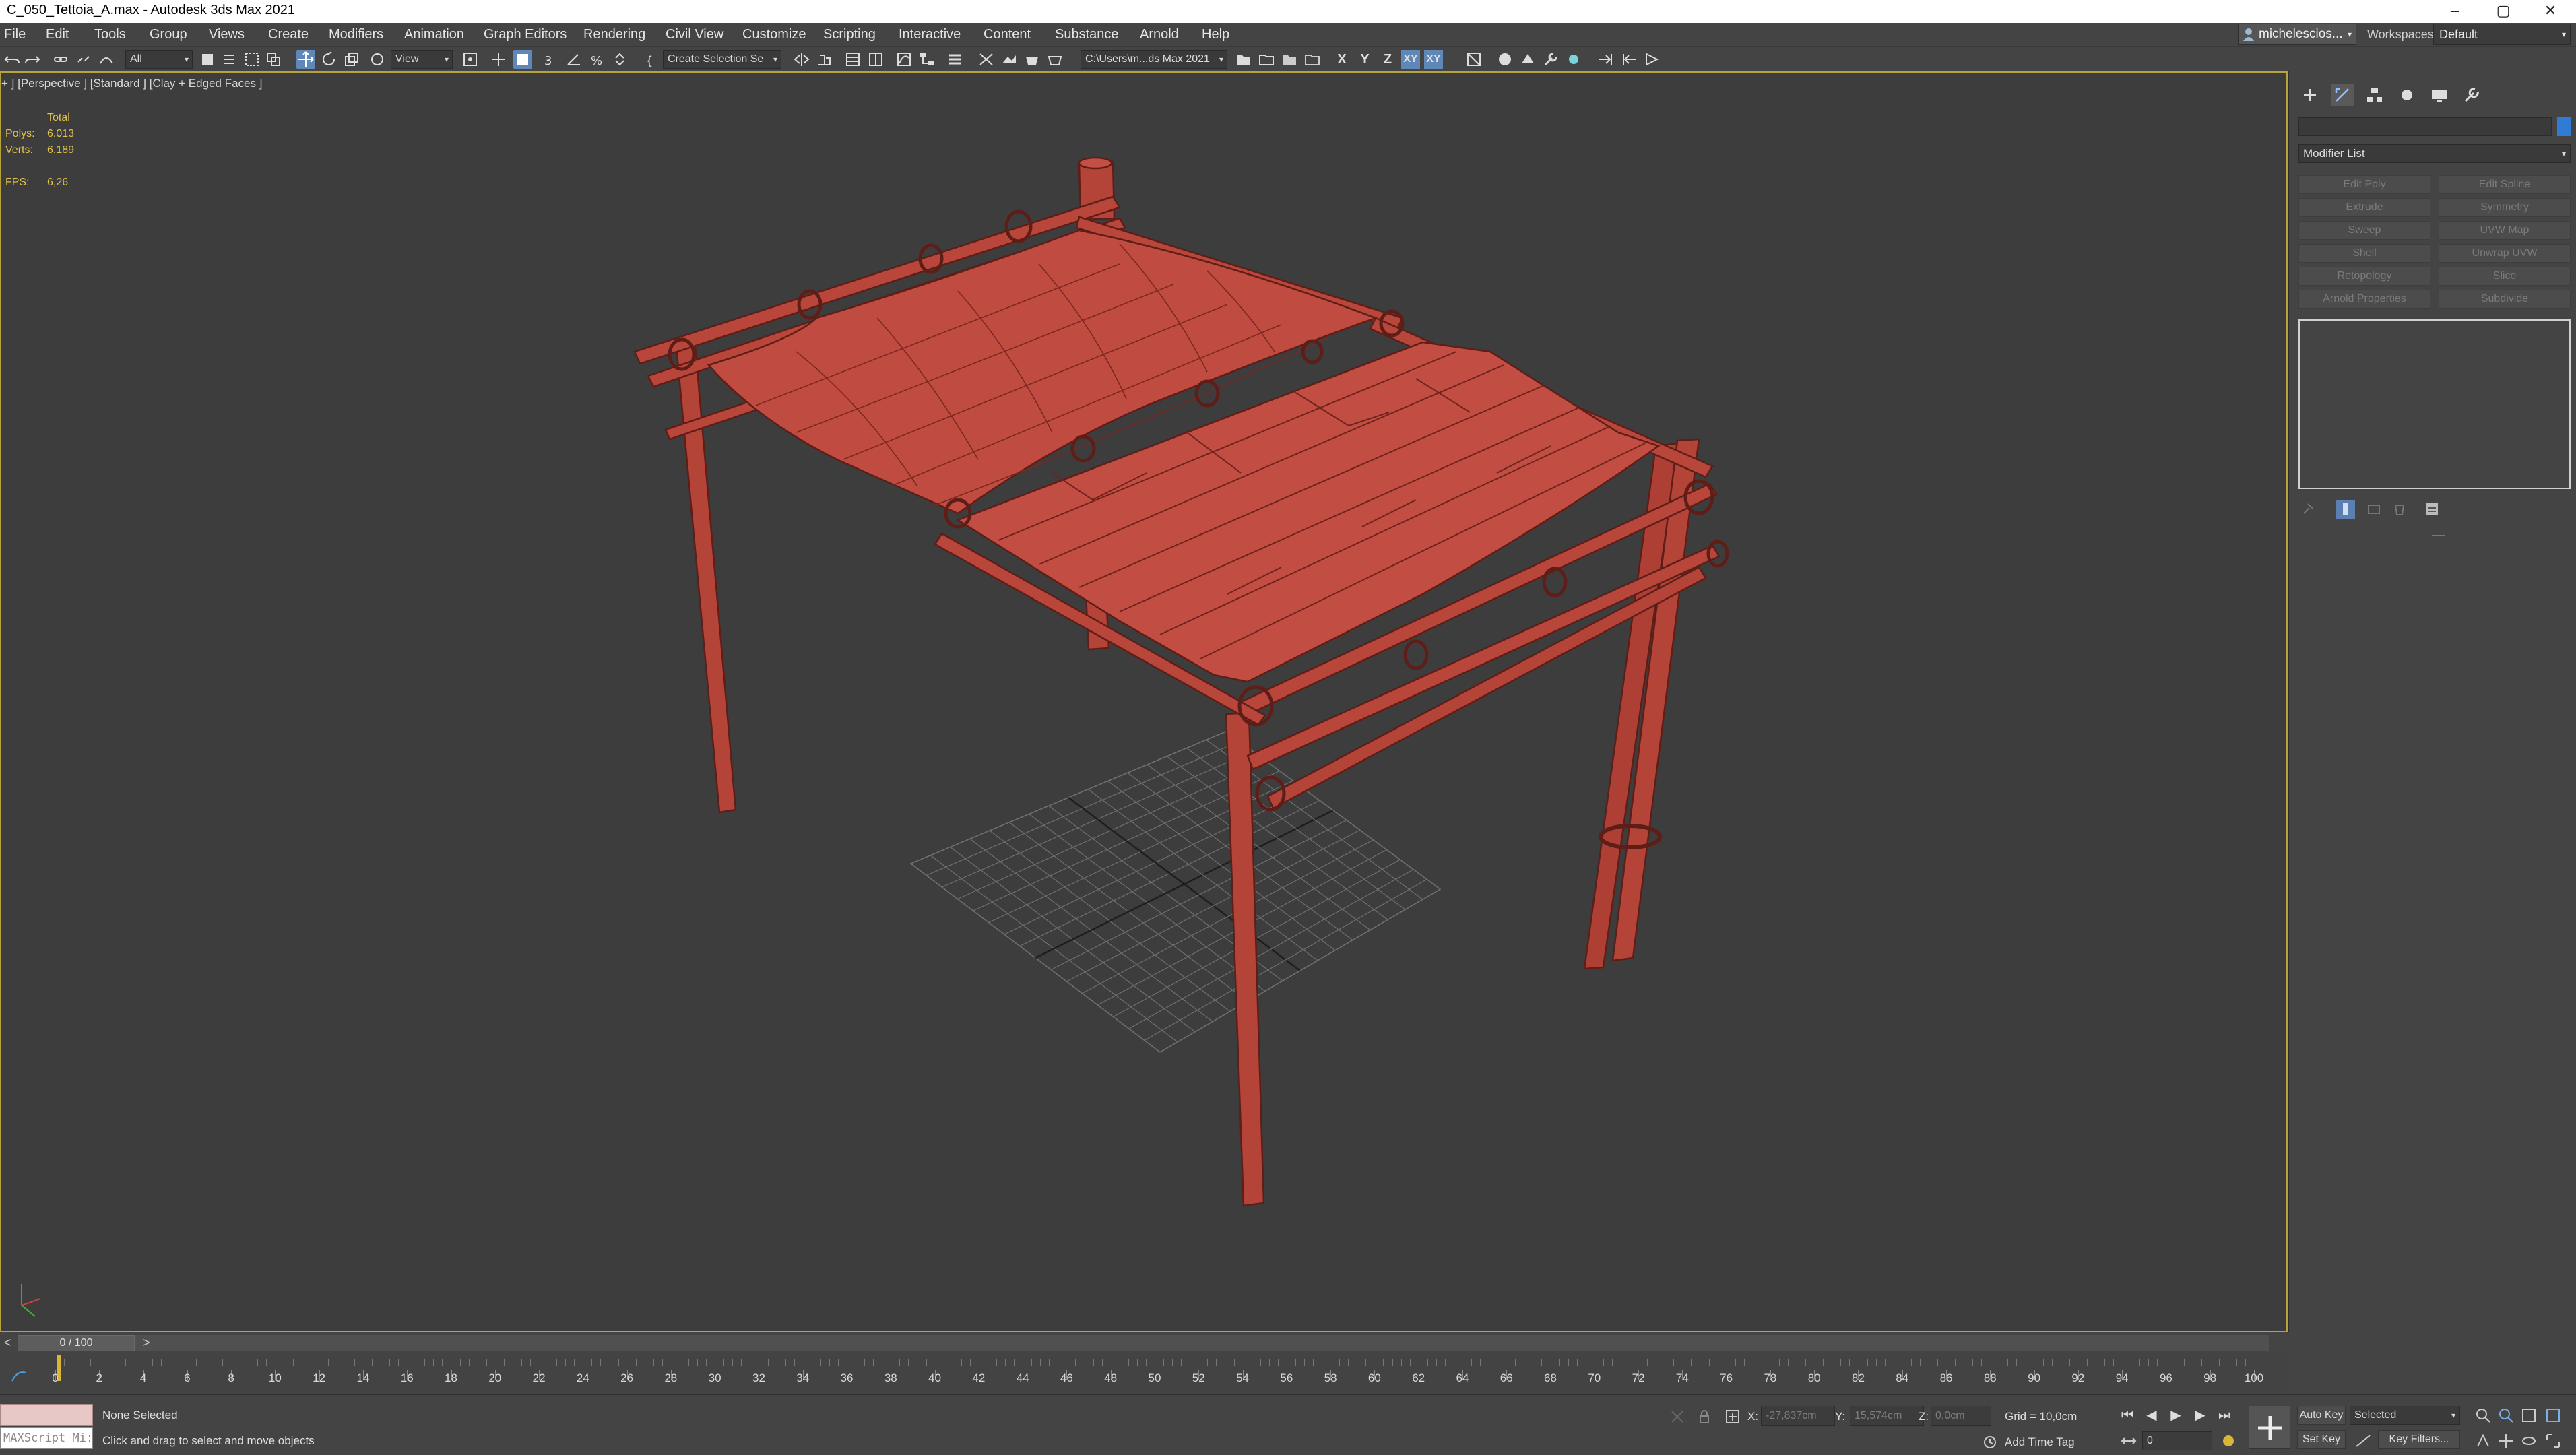 The height and width of the screenshot is (1455, 2576). I want to click on material-editor-icon, so click(956, 60).